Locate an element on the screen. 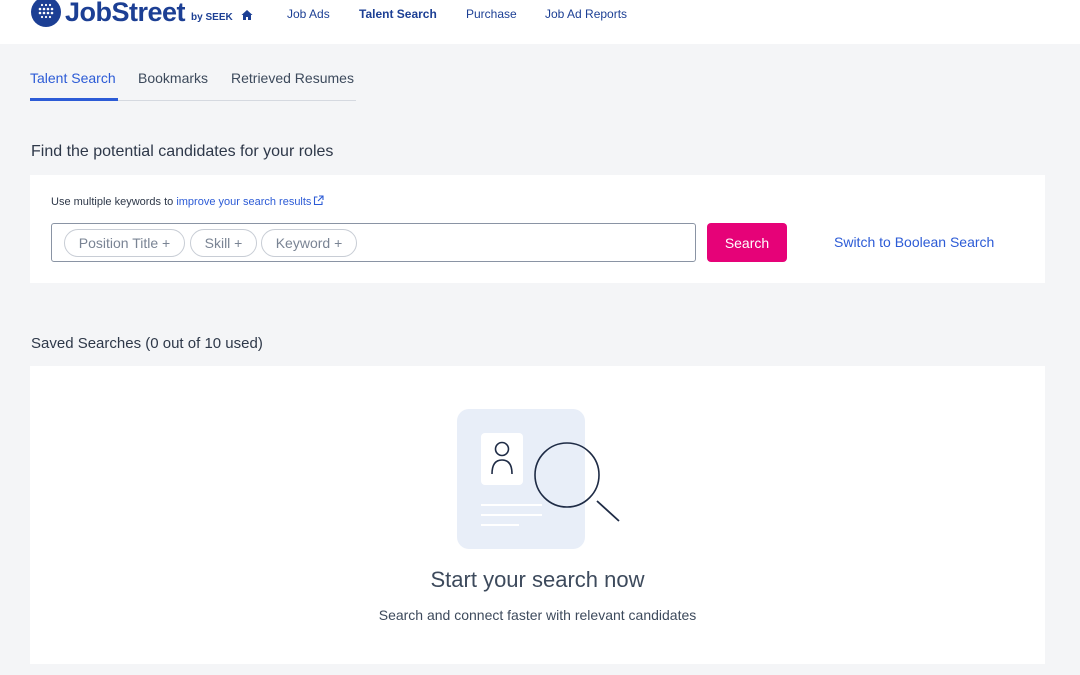  nav-purchase: Purchase is located at coordinates (491, 14).